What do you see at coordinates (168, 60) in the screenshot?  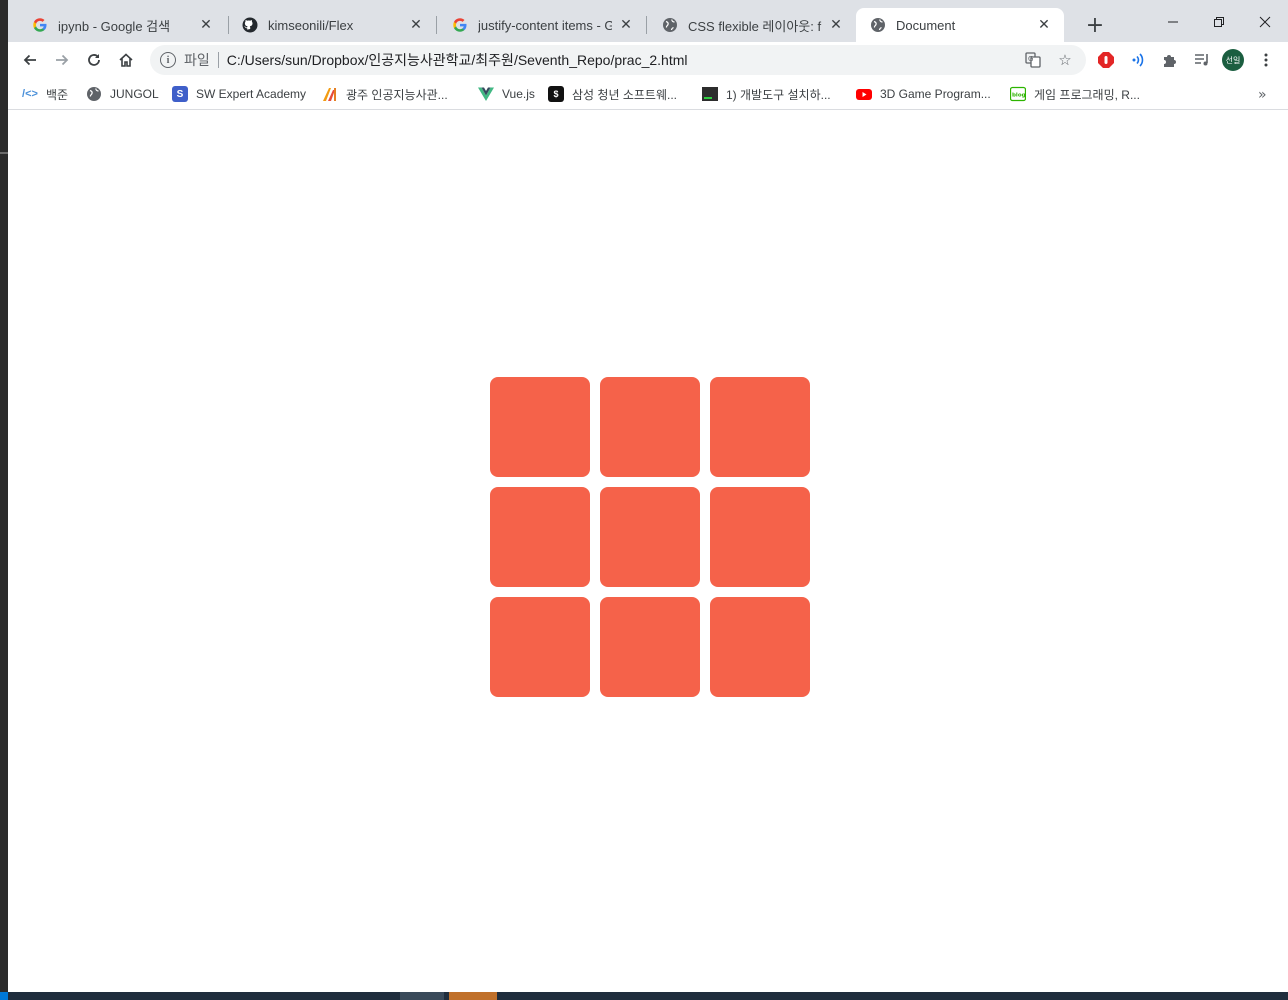 I see `info-icon: i` at bounding box center [168, 60].